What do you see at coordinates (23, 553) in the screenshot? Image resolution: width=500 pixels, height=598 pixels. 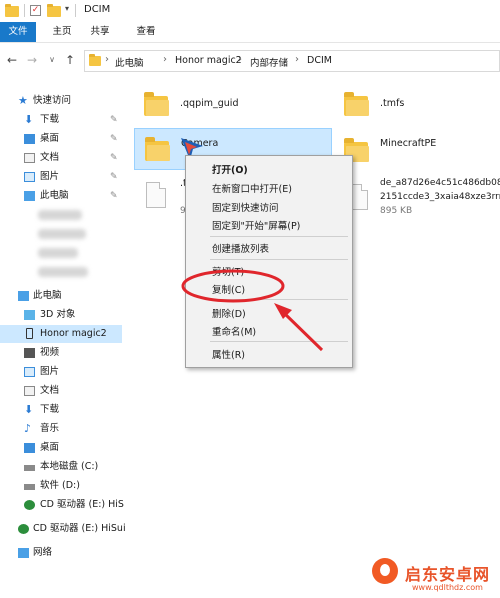 I see `network-icon` at bounding box center [23, 553].